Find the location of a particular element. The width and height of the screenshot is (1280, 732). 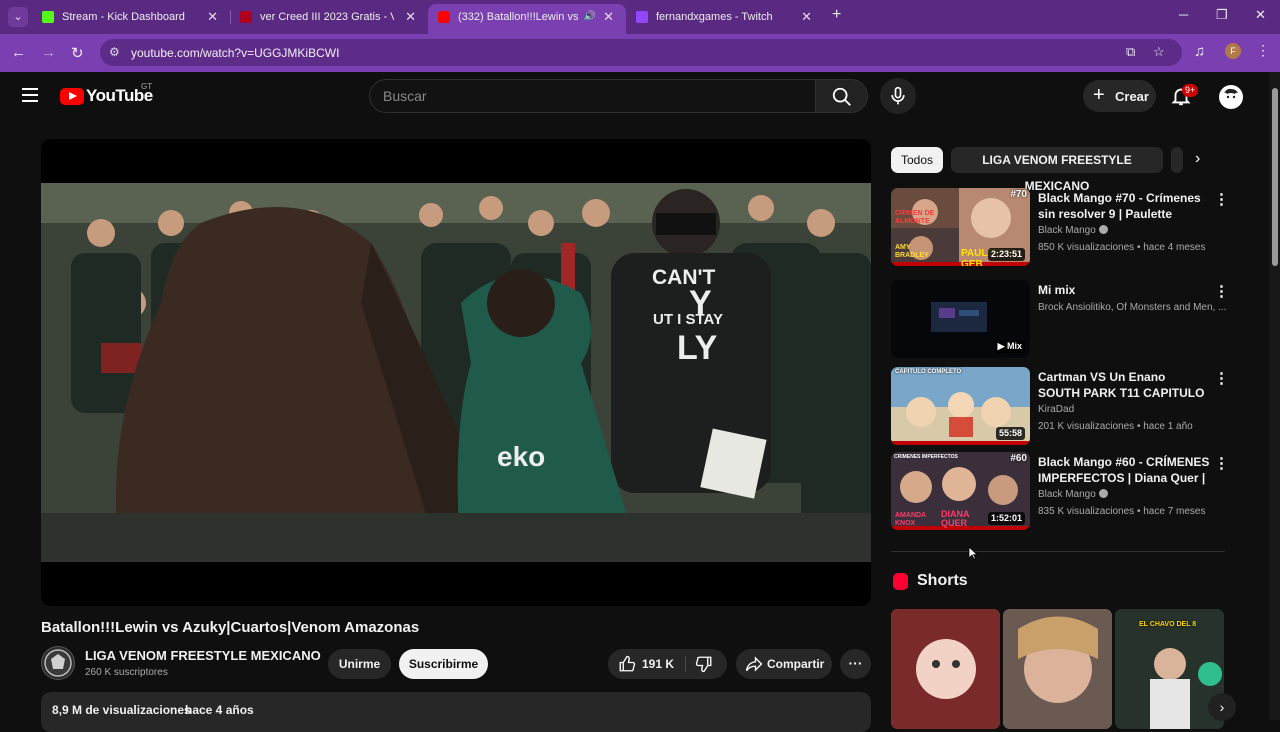

share-arrow-icon is located at coordinates (754, 664).